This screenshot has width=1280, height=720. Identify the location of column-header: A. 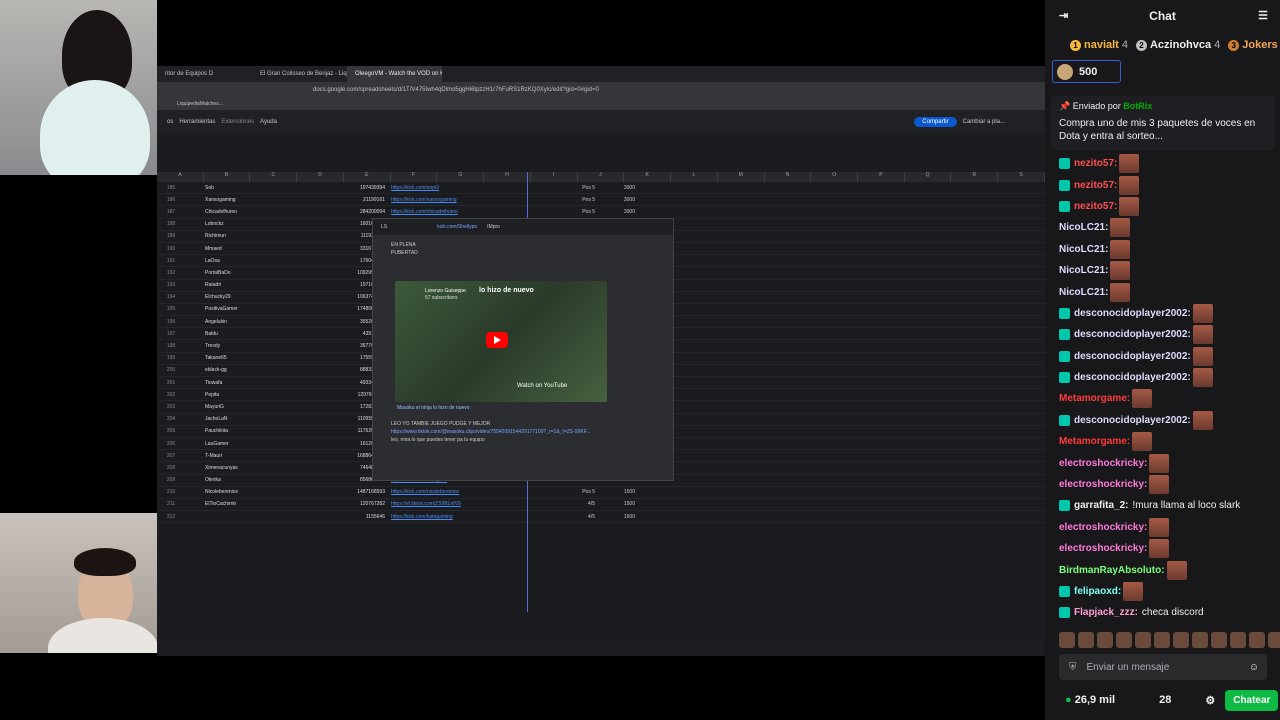
(180, 177).